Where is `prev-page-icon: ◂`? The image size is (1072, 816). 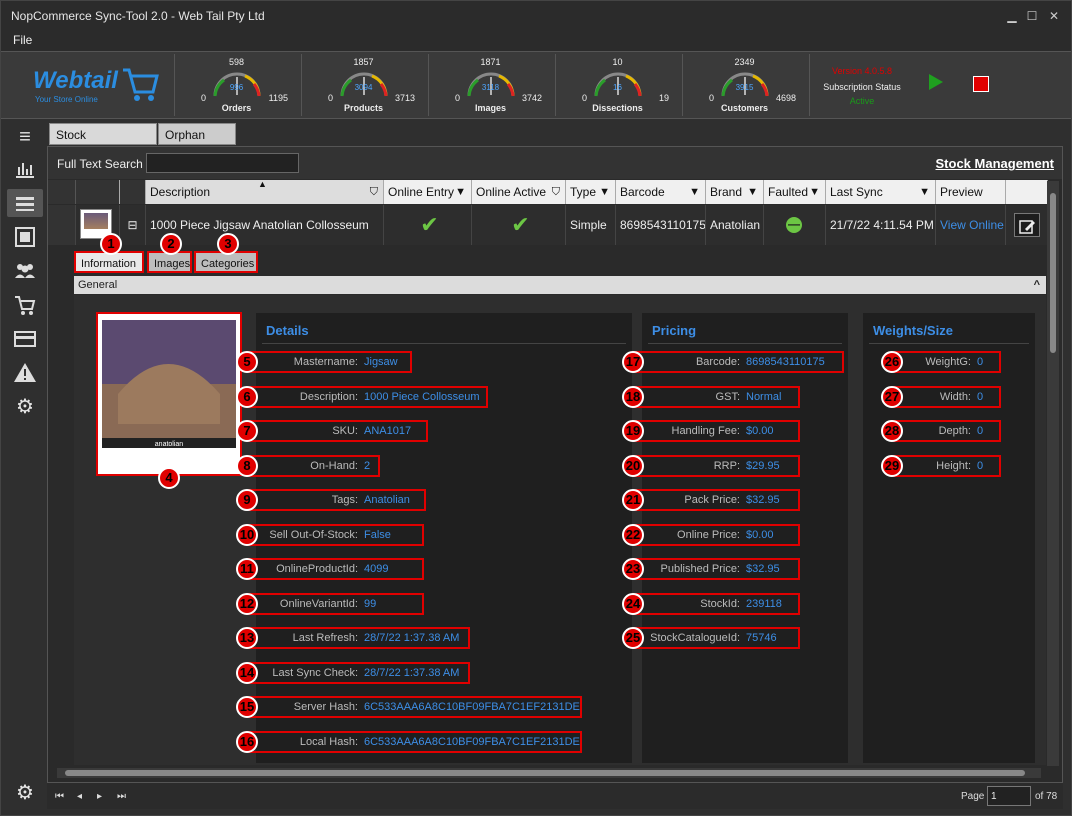
prev-page-icon: ◂ is located at coordinates (79, 796).